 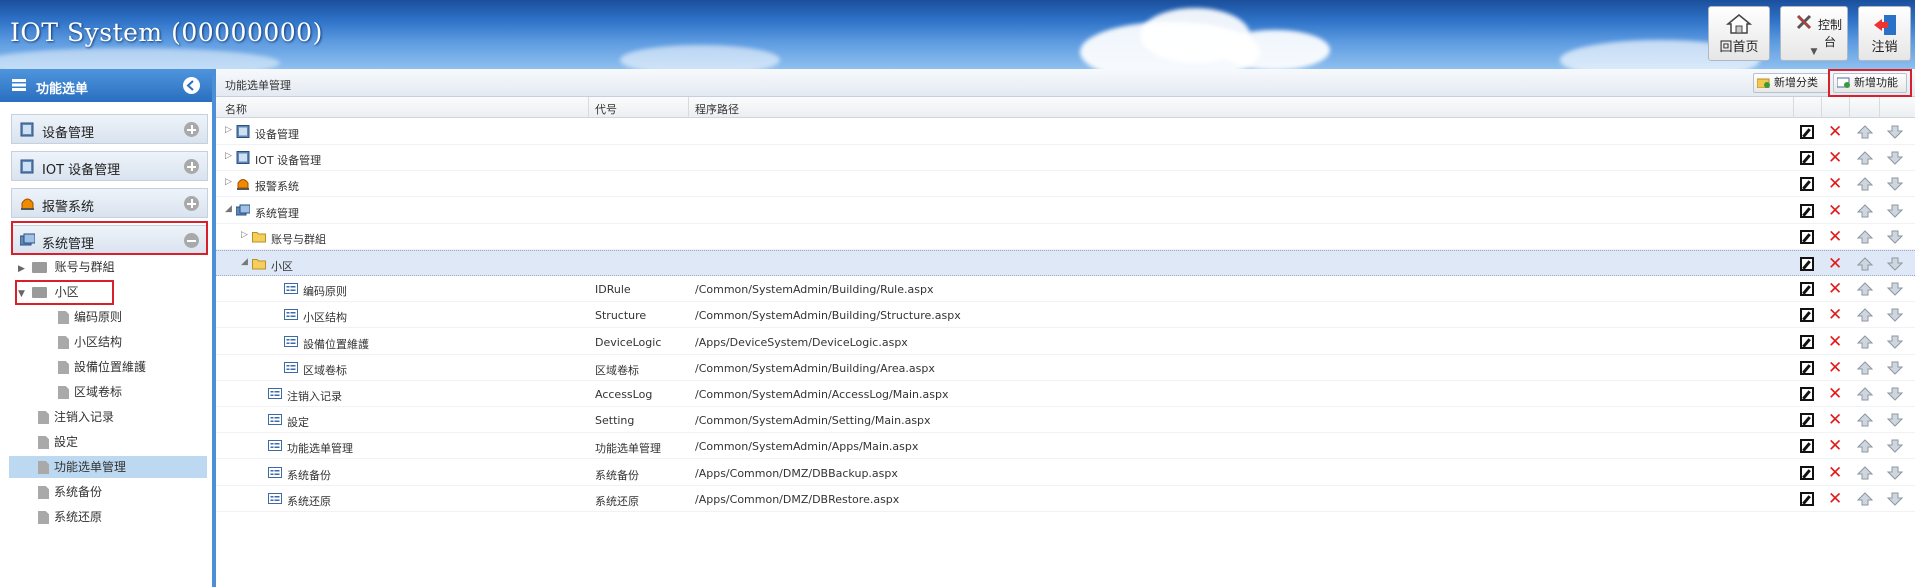 I want to click on control-panel-button: 控制台 ▼, so click(x=1814, y=33).